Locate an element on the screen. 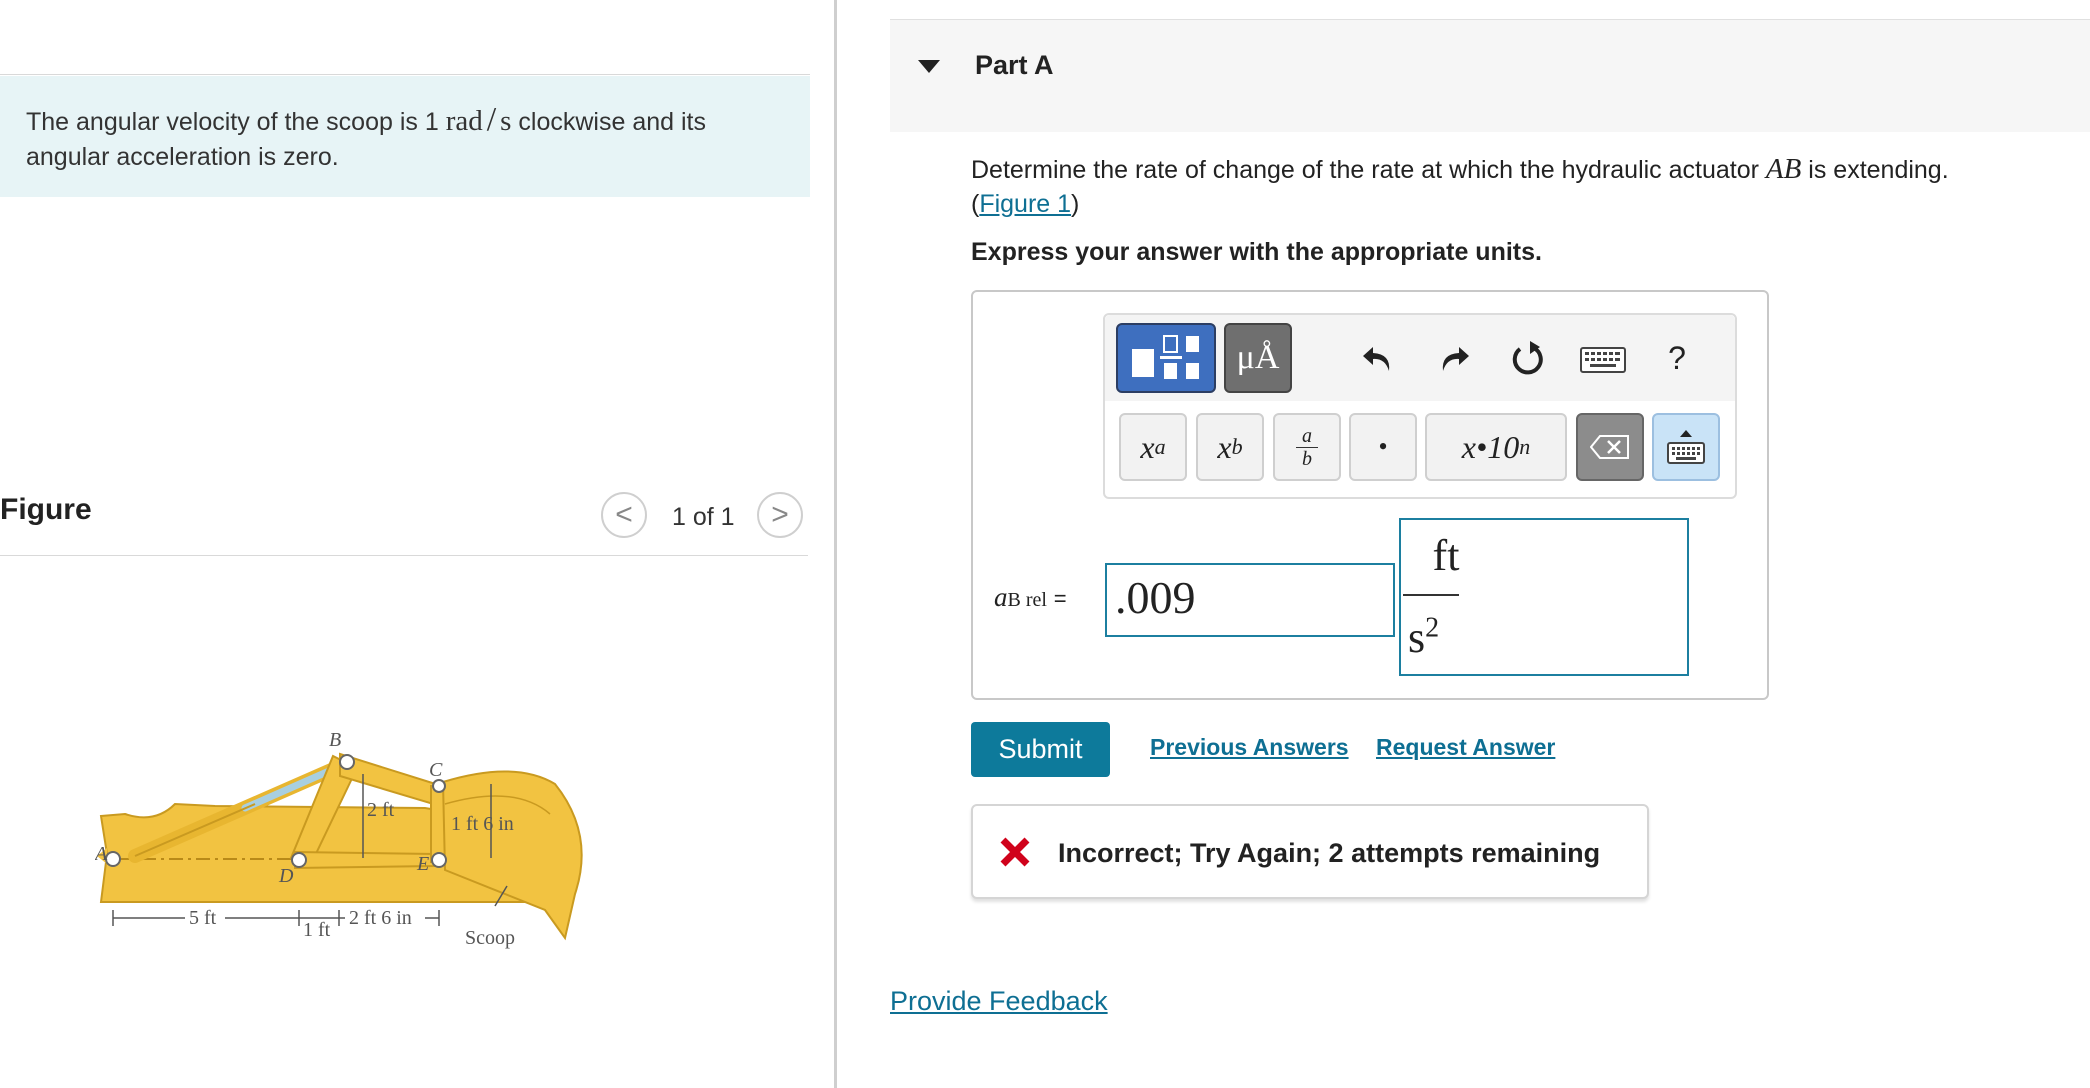 This screenshot has width=2090, height=1088. sup-base: x is located at coordinates (1147, 446).